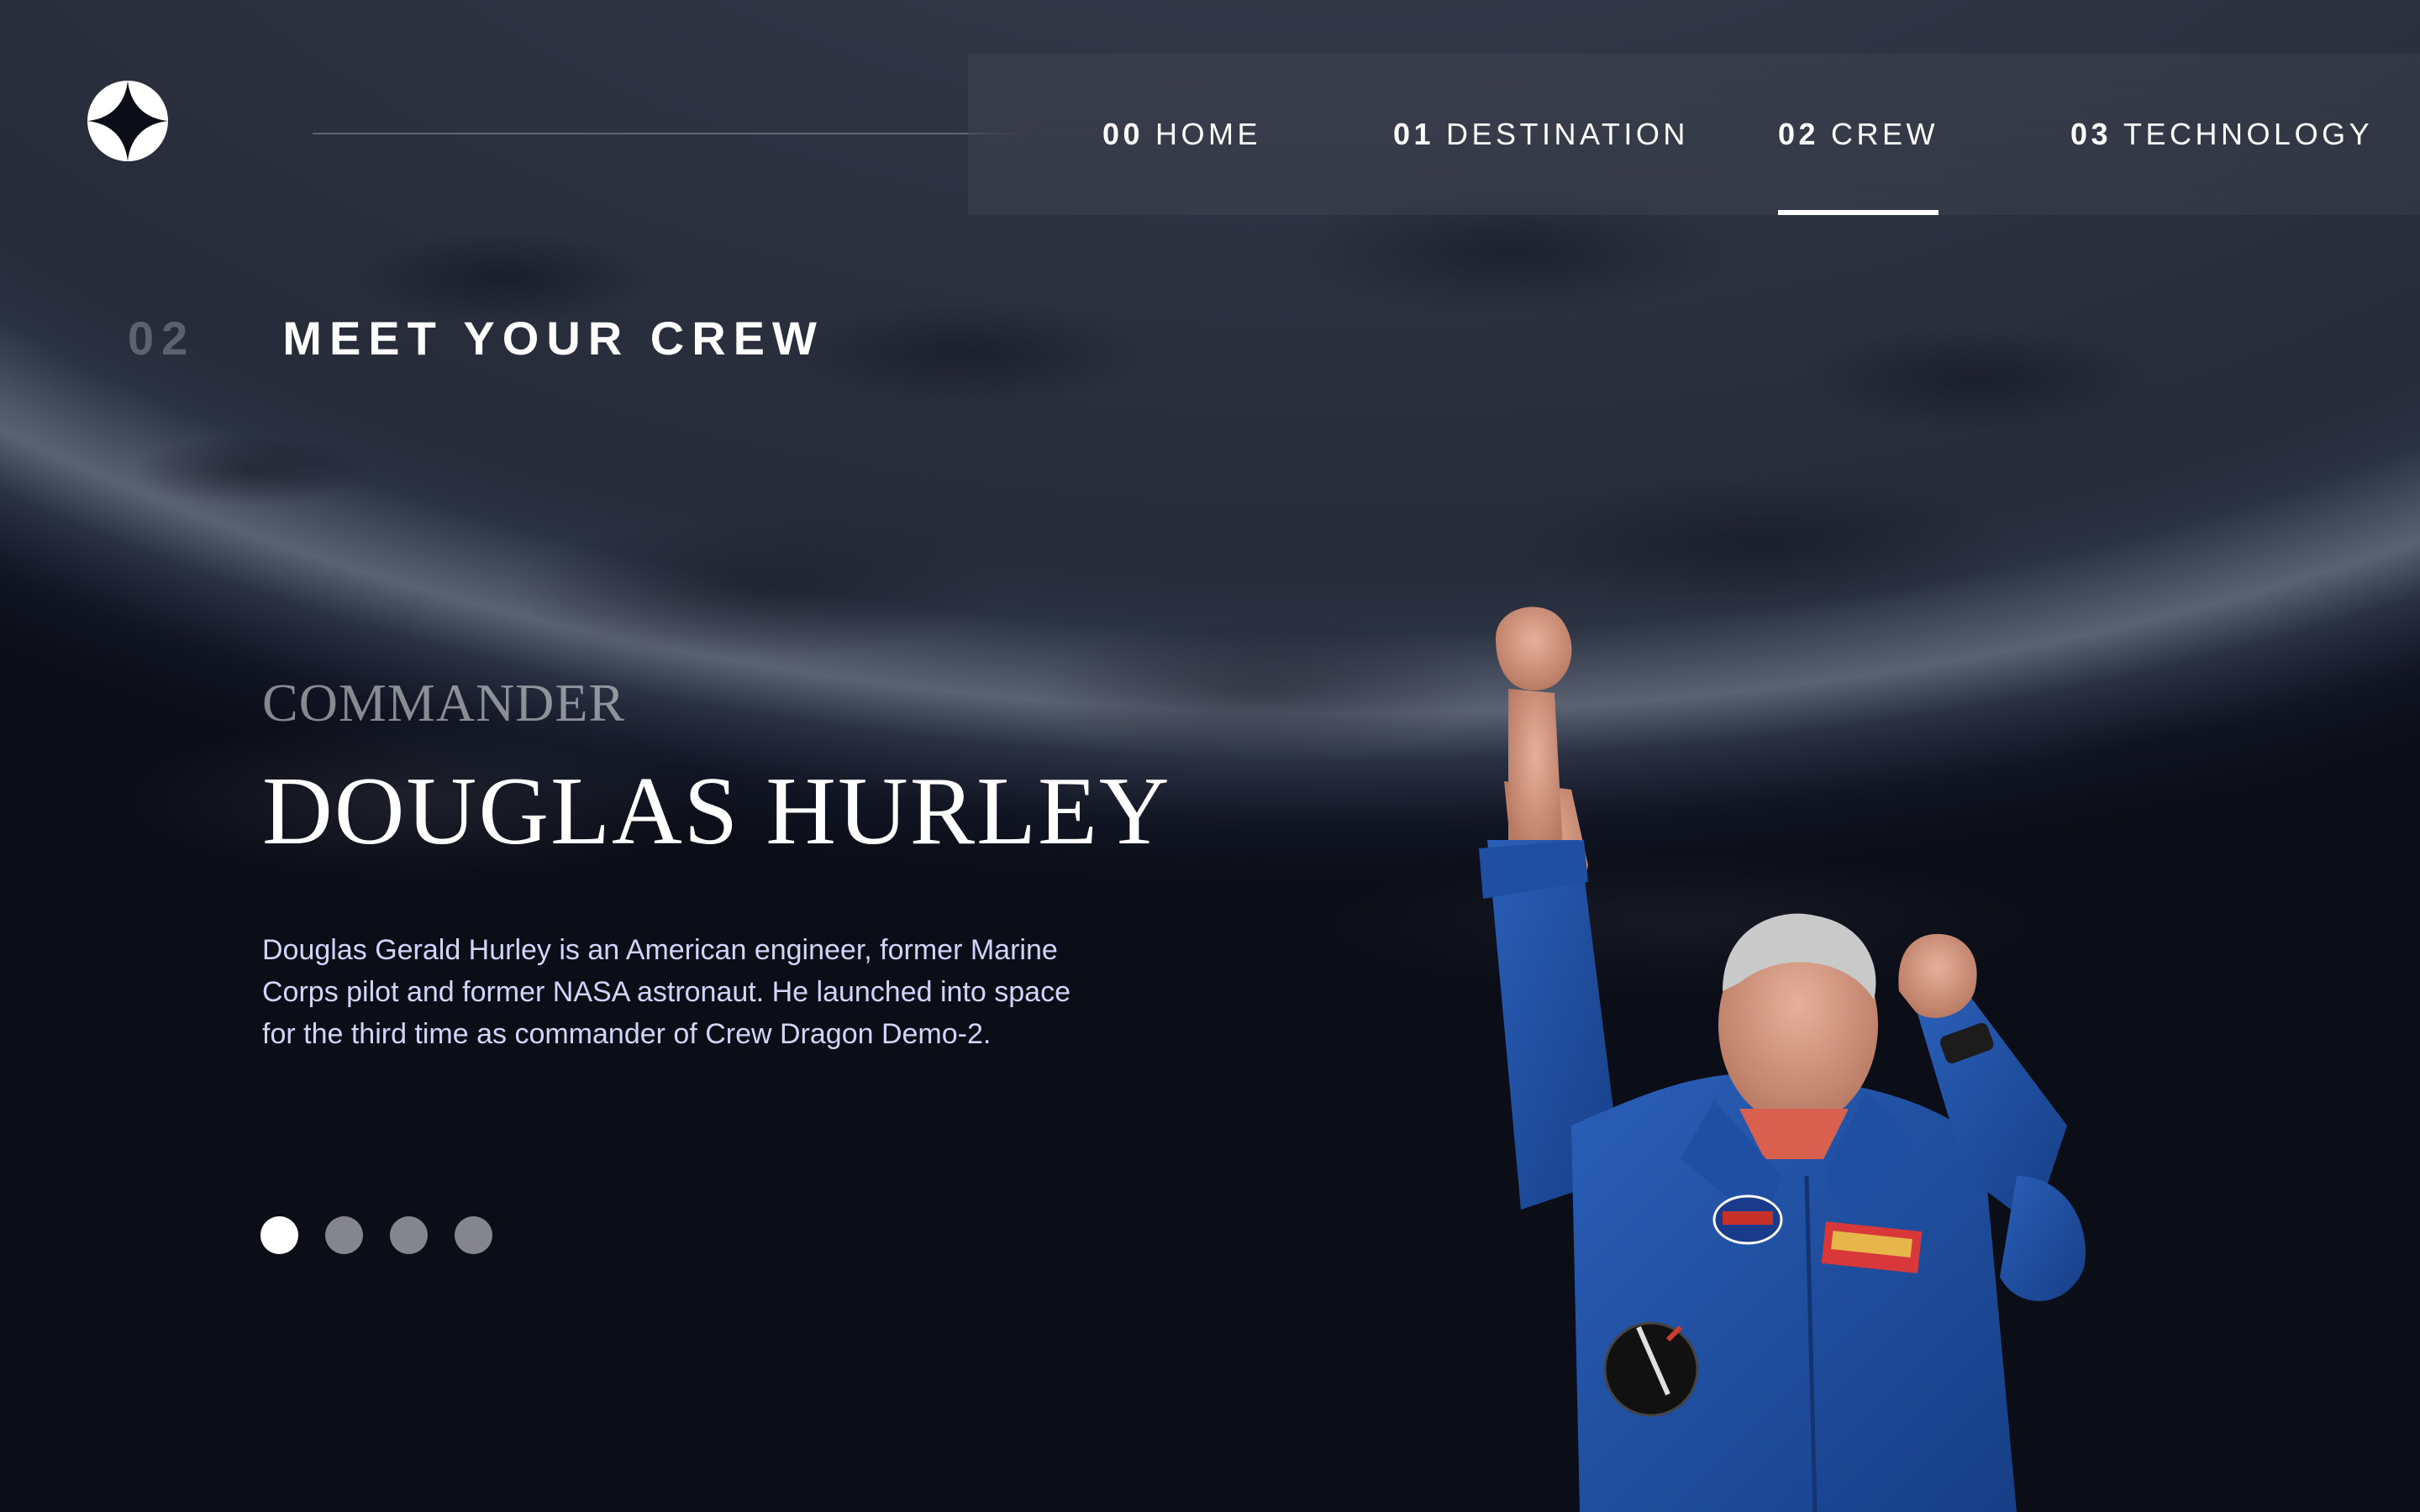 Image resolution: width=2420 pixels, height=1512 pixels. I want to click on nav-number: 01, so click(1414, 134).